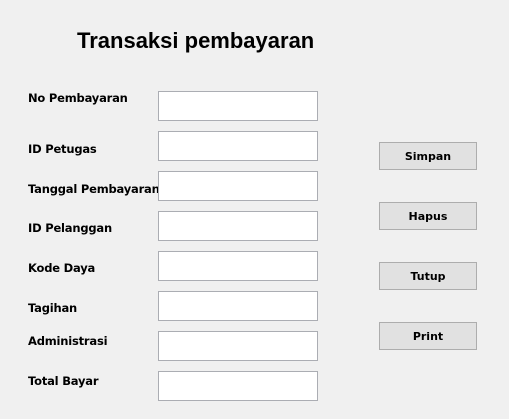  Describe the element at coordinates (238, 106) in the screenshot. I see `no-pembayaran-input` at that location.